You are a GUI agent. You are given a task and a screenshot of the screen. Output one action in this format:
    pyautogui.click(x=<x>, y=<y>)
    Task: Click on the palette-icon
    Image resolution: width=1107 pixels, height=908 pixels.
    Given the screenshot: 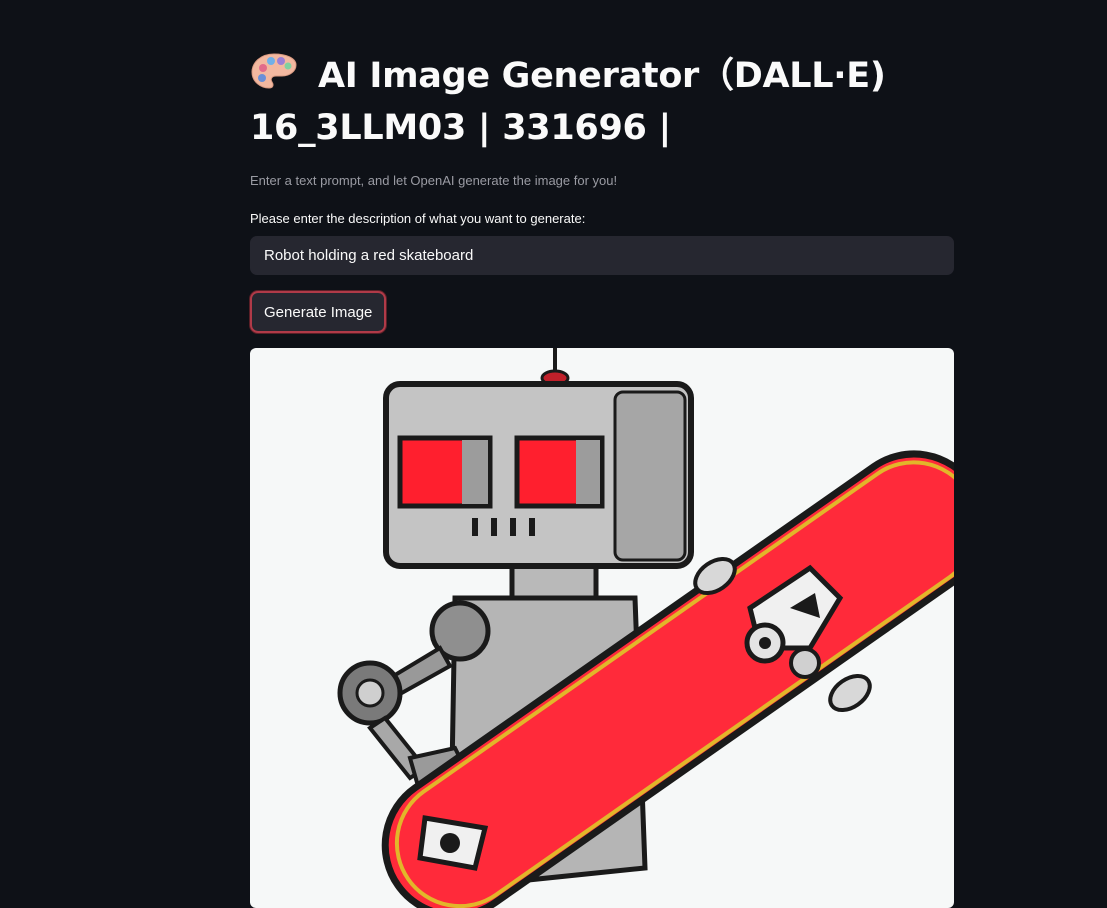 What is the action you would take?
    pyautogui.click(x=274, y=71)
    